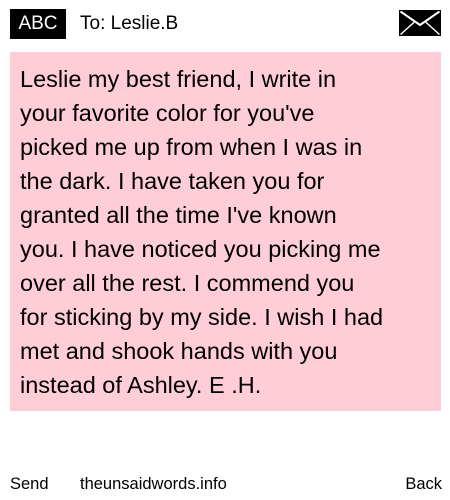 This screenshot has height=500, width=450. I want to click on envelope-icon, so click(420, 23).